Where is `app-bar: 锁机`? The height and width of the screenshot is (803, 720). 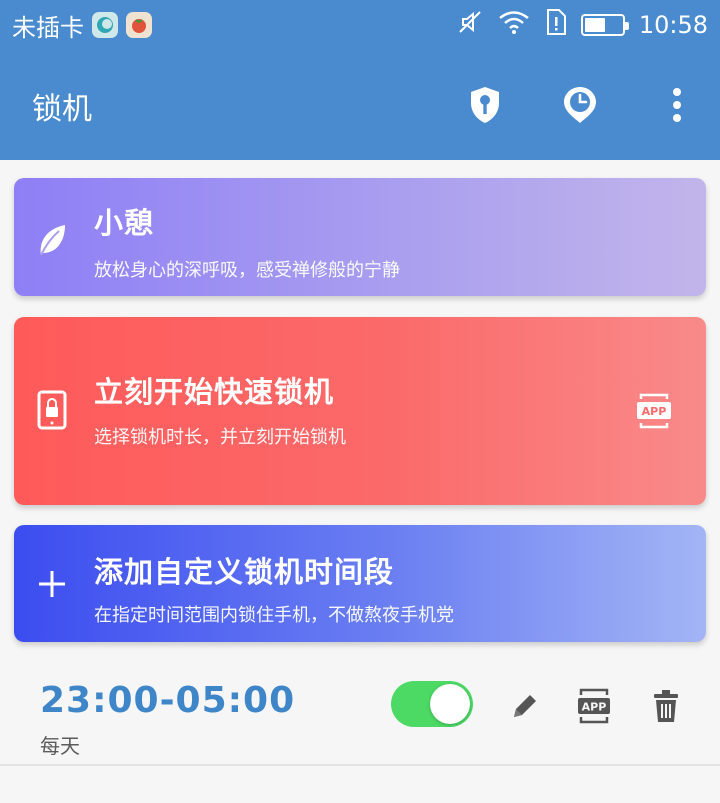
app-bar: 锁机 is located at coordinates (360, 105).